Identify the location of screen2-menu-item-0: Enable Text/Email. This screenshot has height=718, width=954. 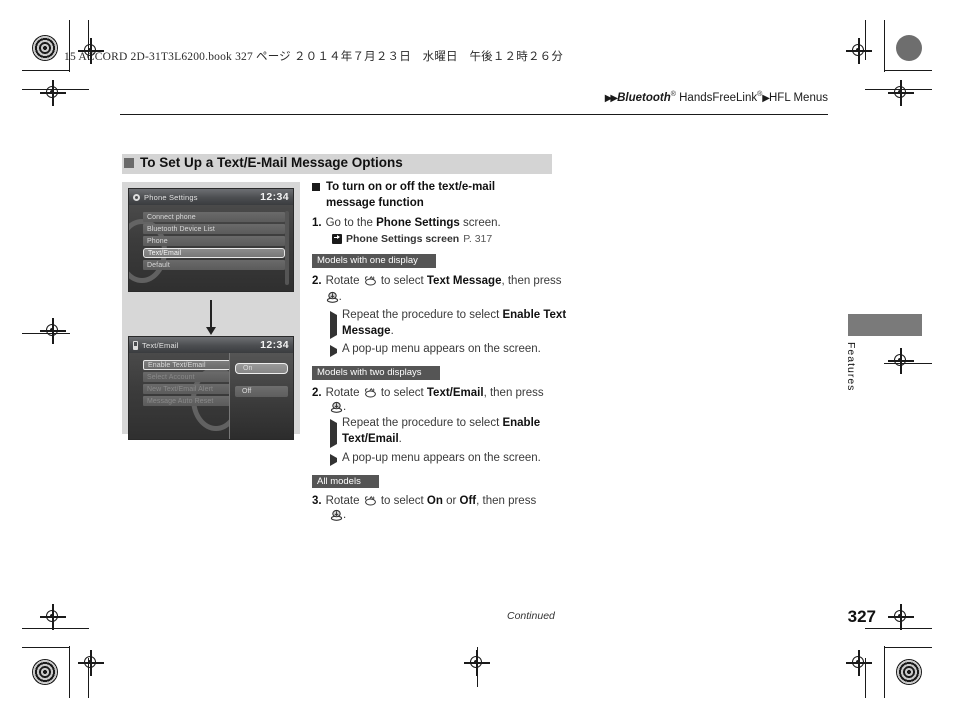
(191, 365).